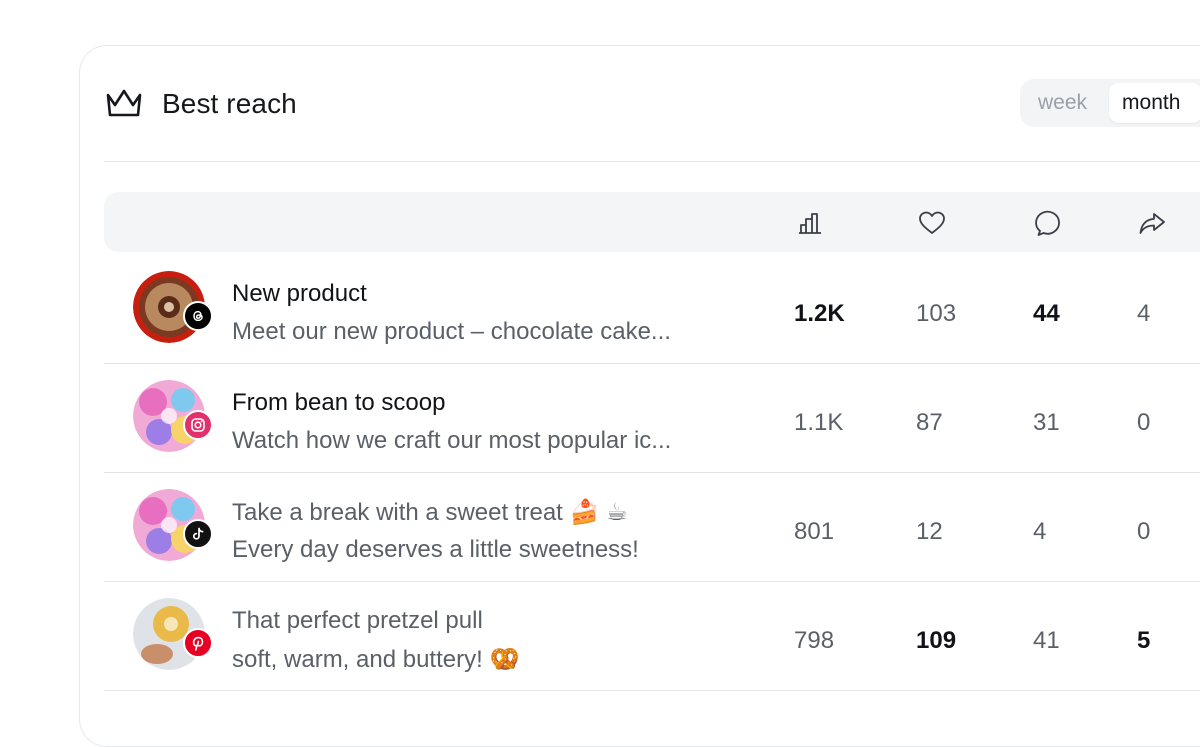  What do you see at coordinates (430, 512) in the screenshot?
I see `post-title: Take a break with a sweet treat 🍰 ☕` at bounding box center [430, 512].